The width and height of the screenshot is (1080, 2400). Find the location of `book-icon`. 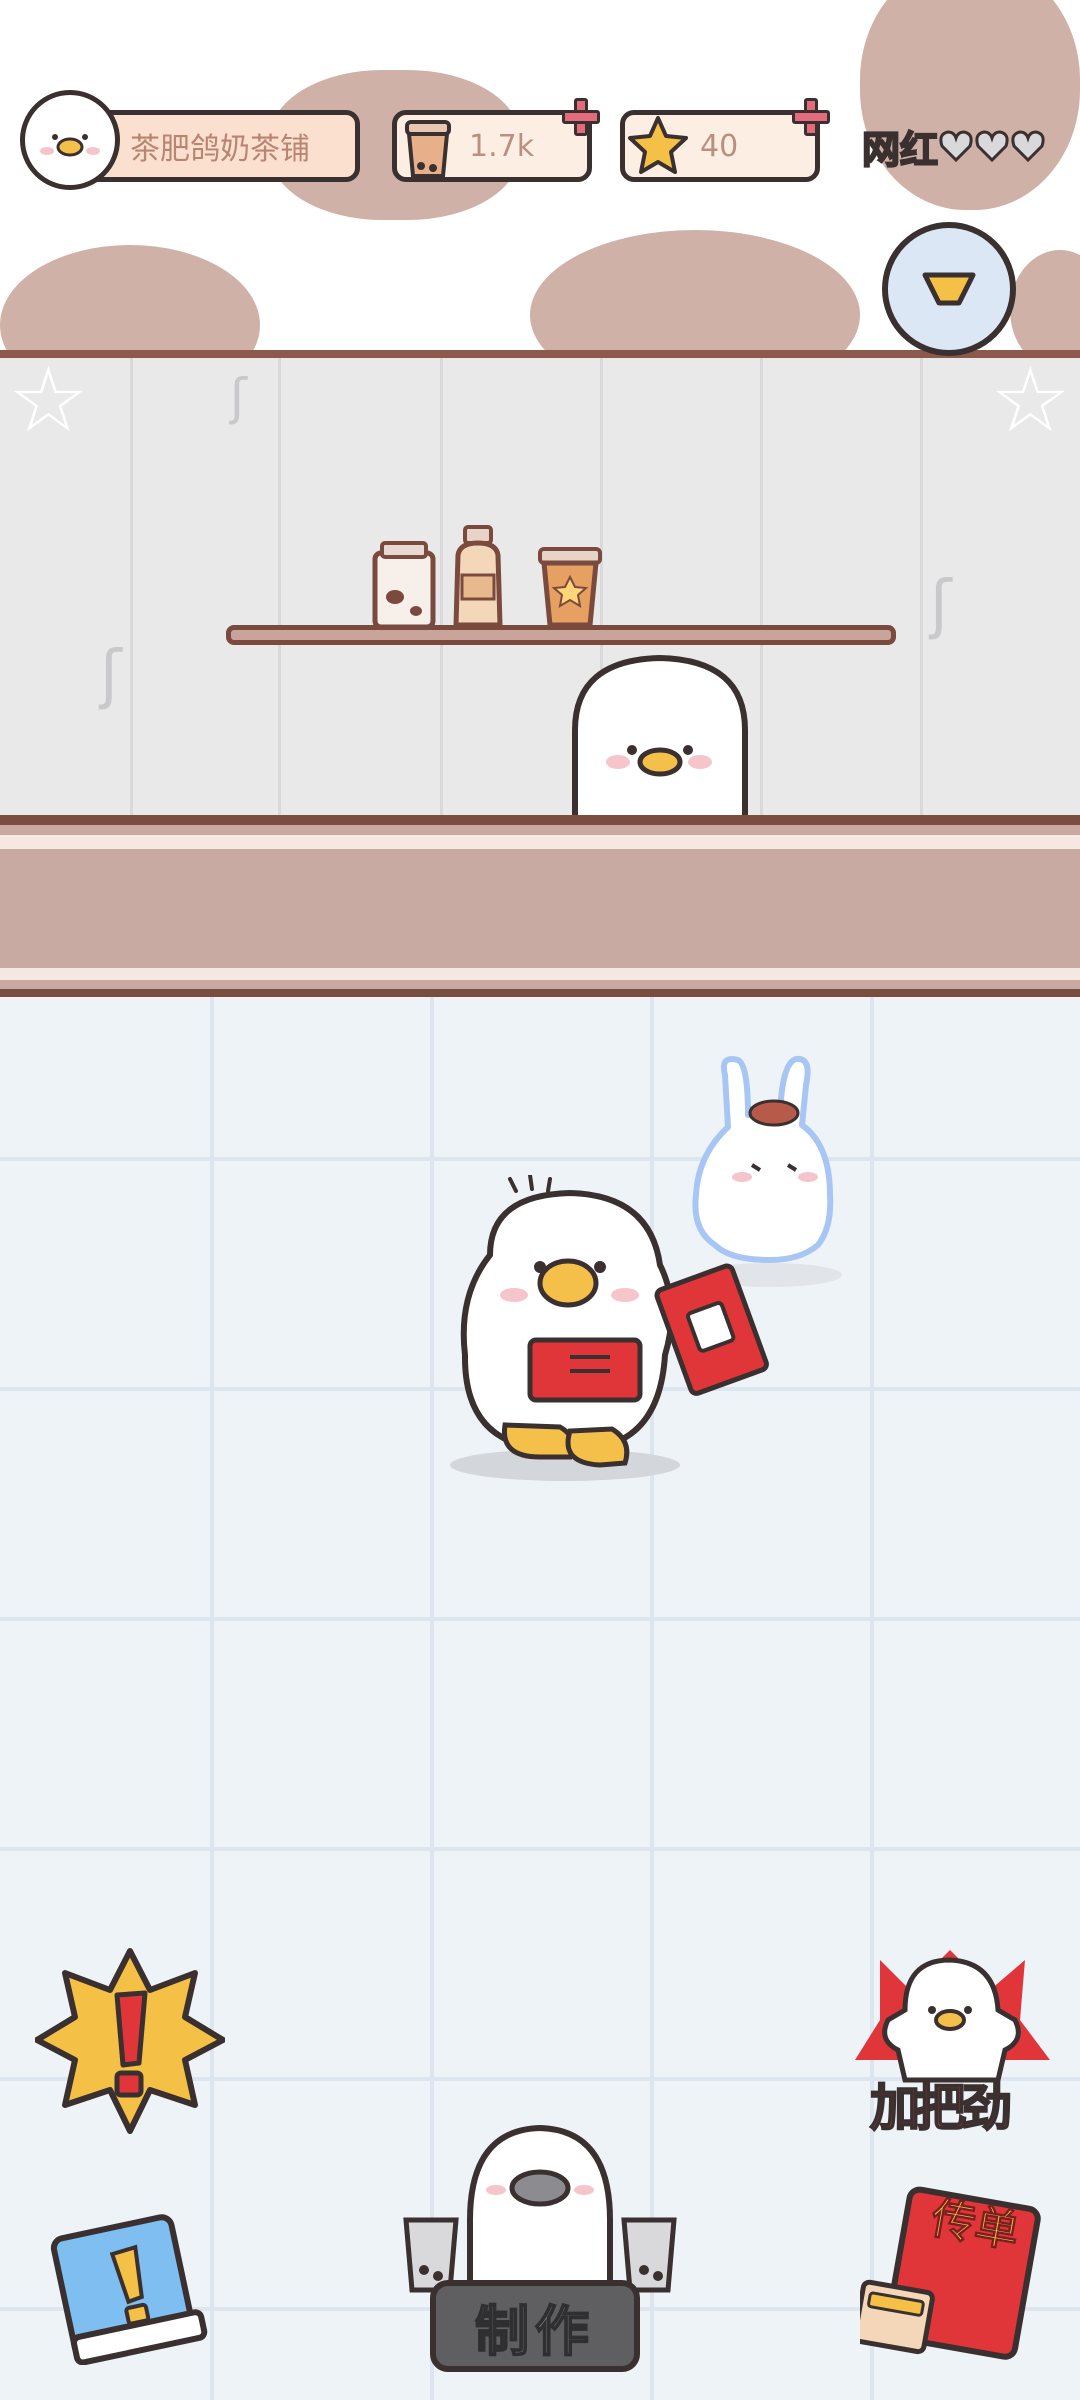

book-icon is located at coordinates (129, 2290).